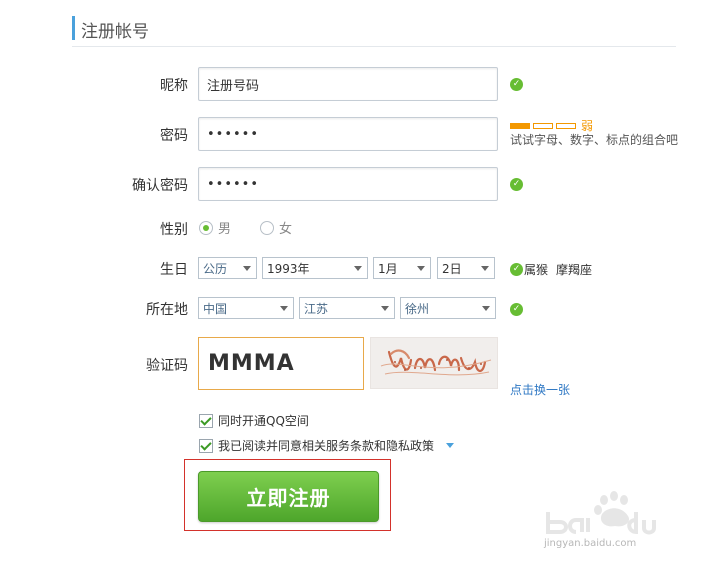 This screenshot has height=568, width=710. Describe the element at coordinates (450, 445) in the screenshot. I see `expand-terms-icon` at that location.